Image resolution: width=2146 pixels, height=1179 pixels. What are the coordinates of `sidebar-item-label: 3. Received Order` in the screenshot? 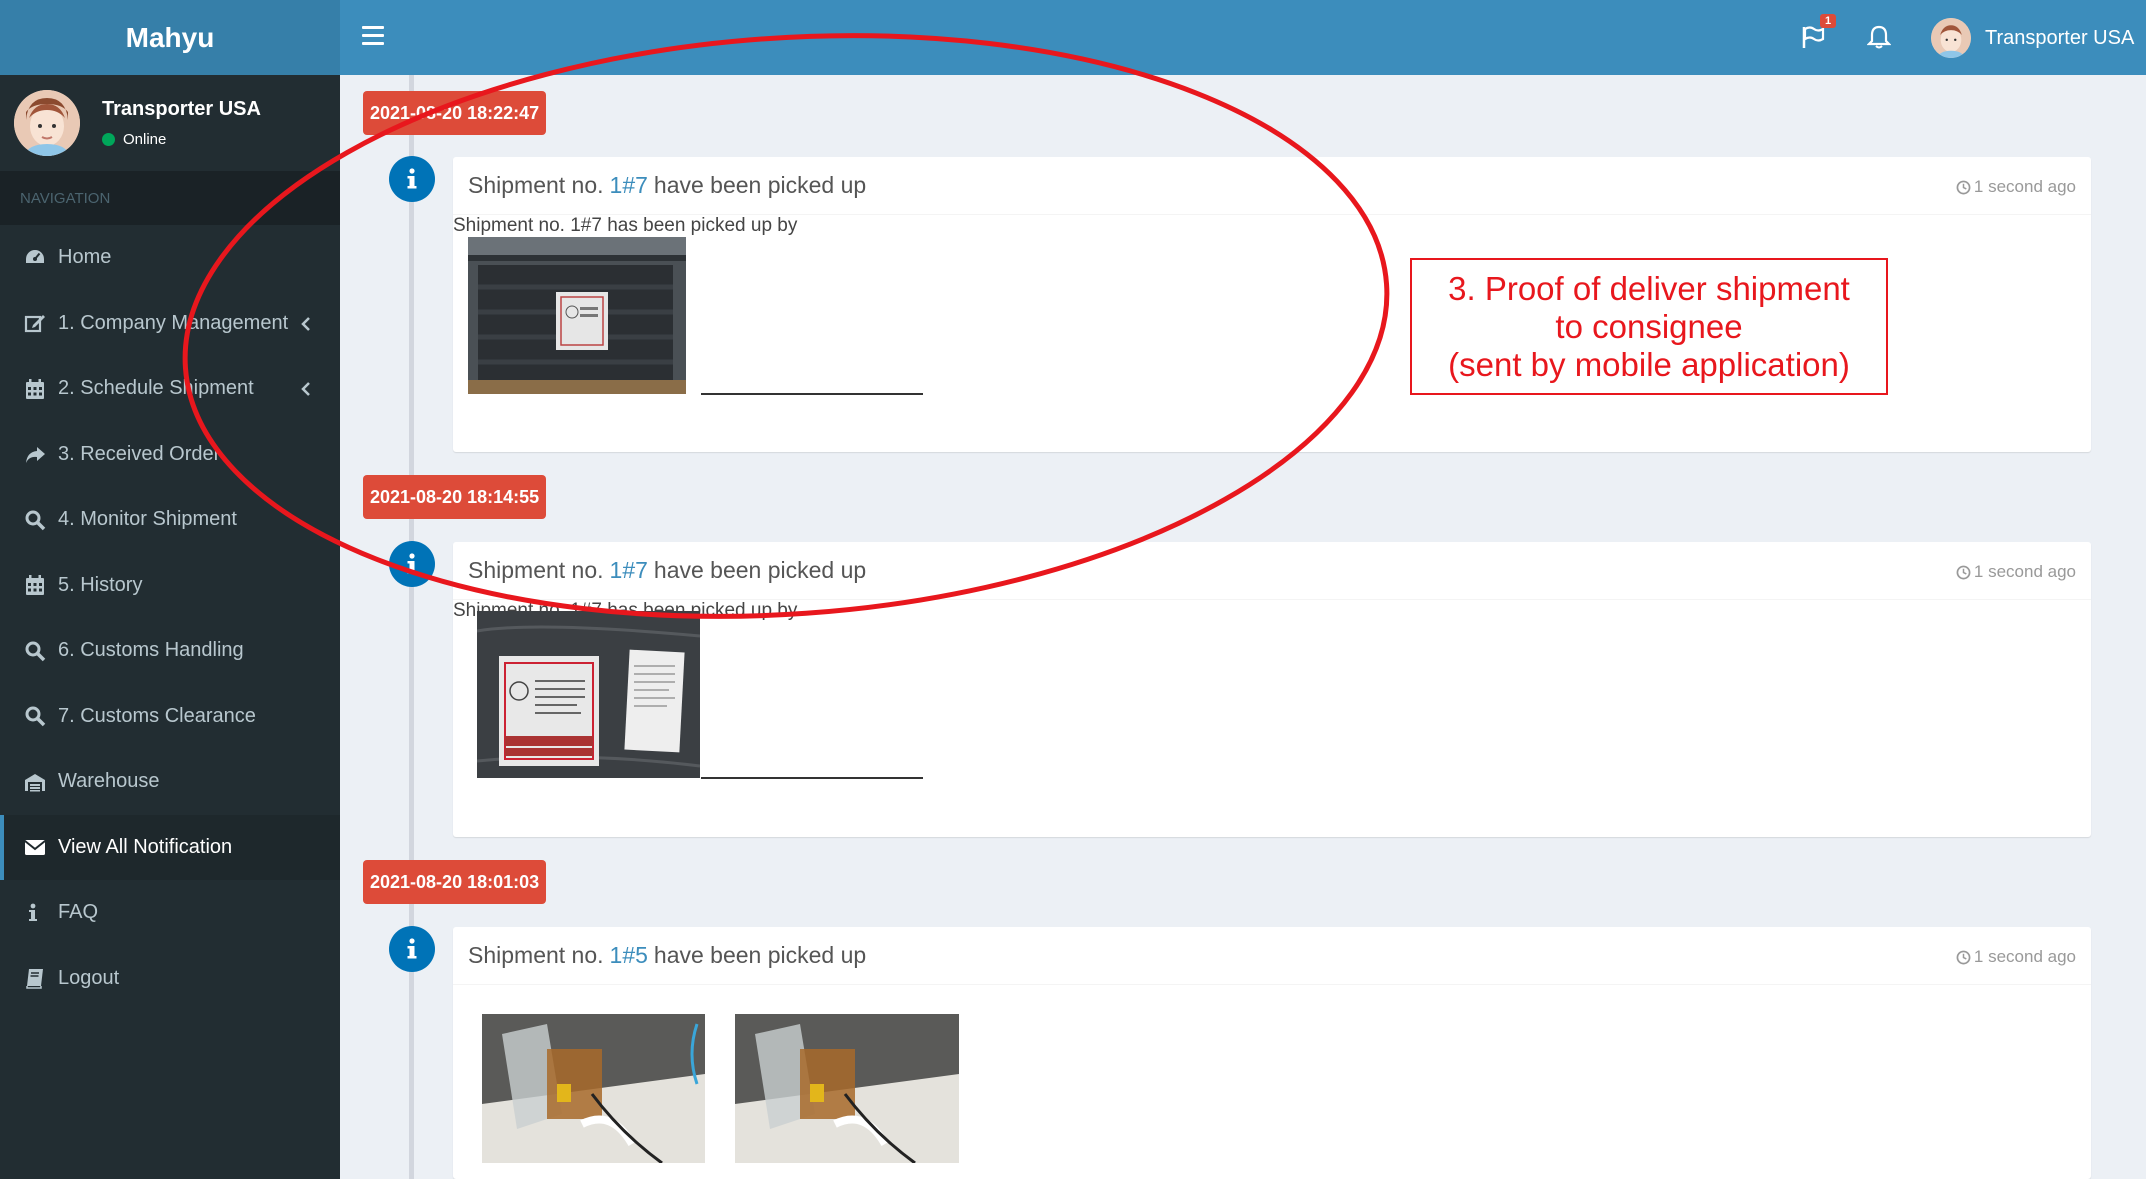 It's located at (139, 453).